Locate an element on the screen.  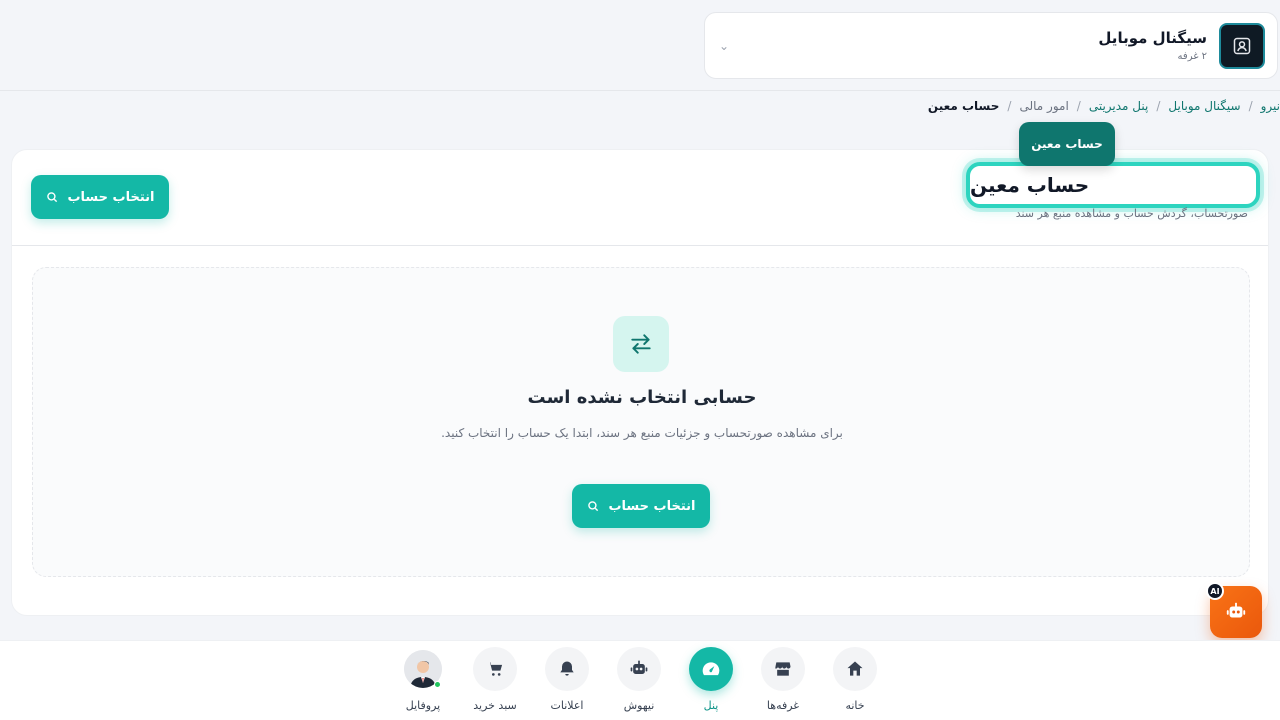
bottom-nav: خانه غرفه‌ها پنل is located at coordinates (640, 680).